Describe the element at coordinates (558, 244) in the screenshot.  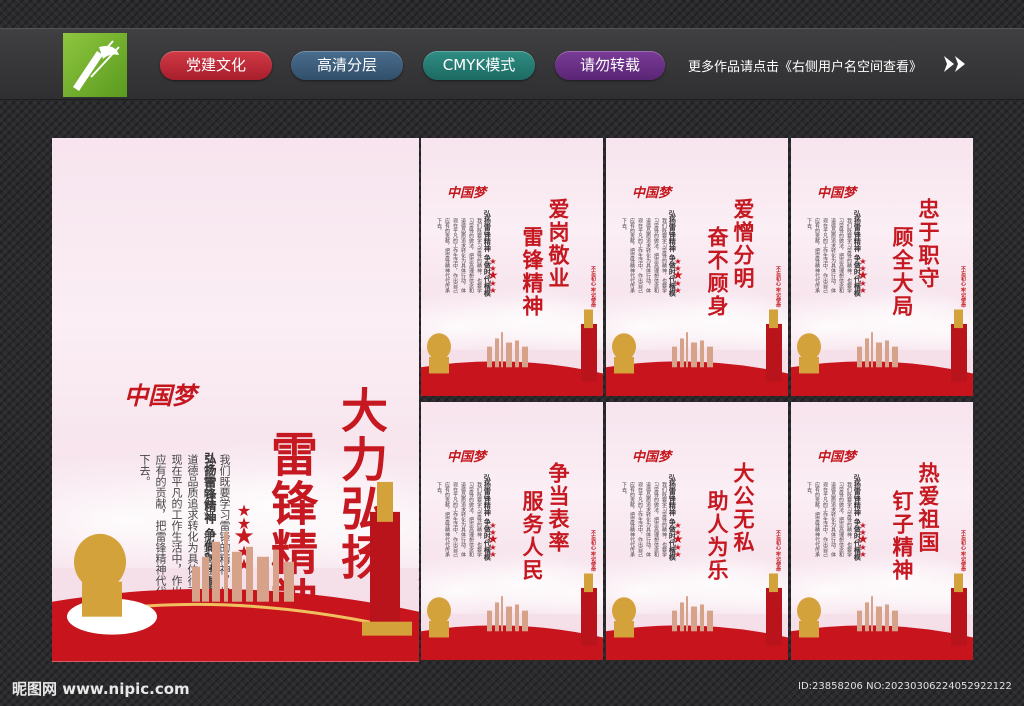
I see `headline-primary: 爱岗敬业` at that location.